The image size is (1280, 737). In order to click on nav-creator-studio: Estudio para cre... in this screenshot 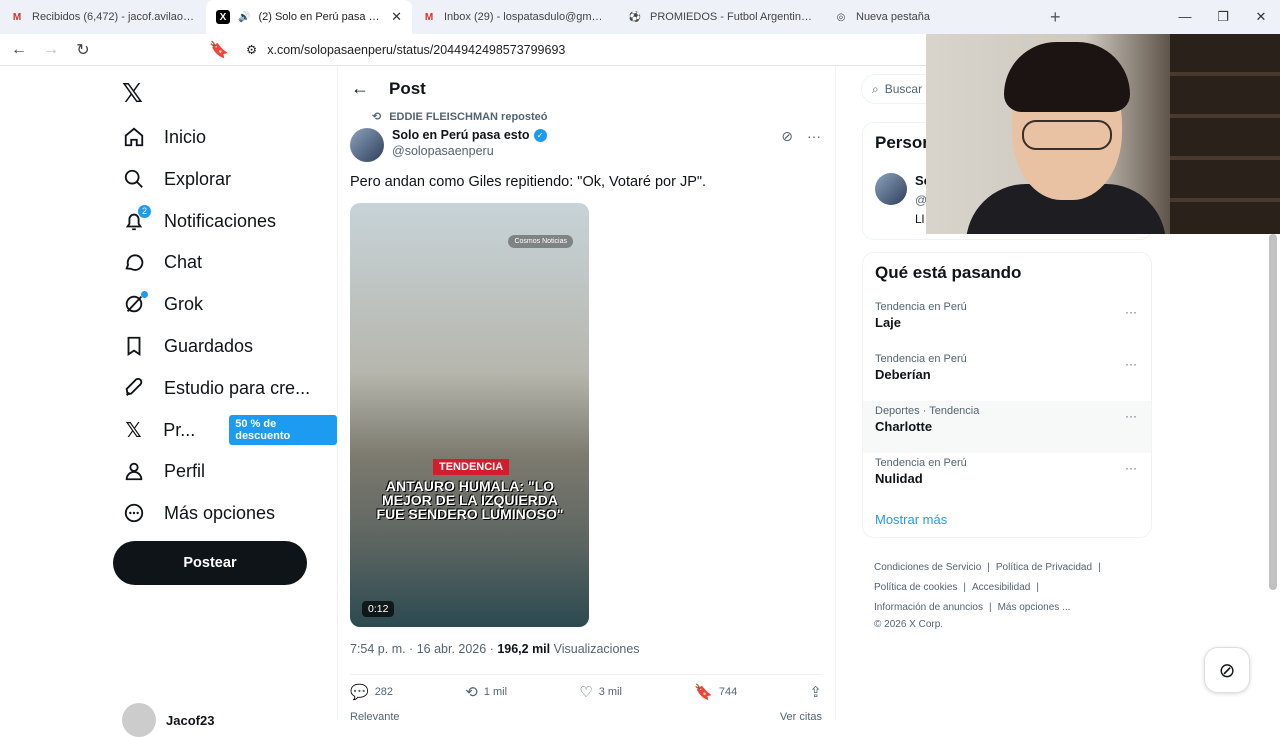, I will do `click(216, 388)`.